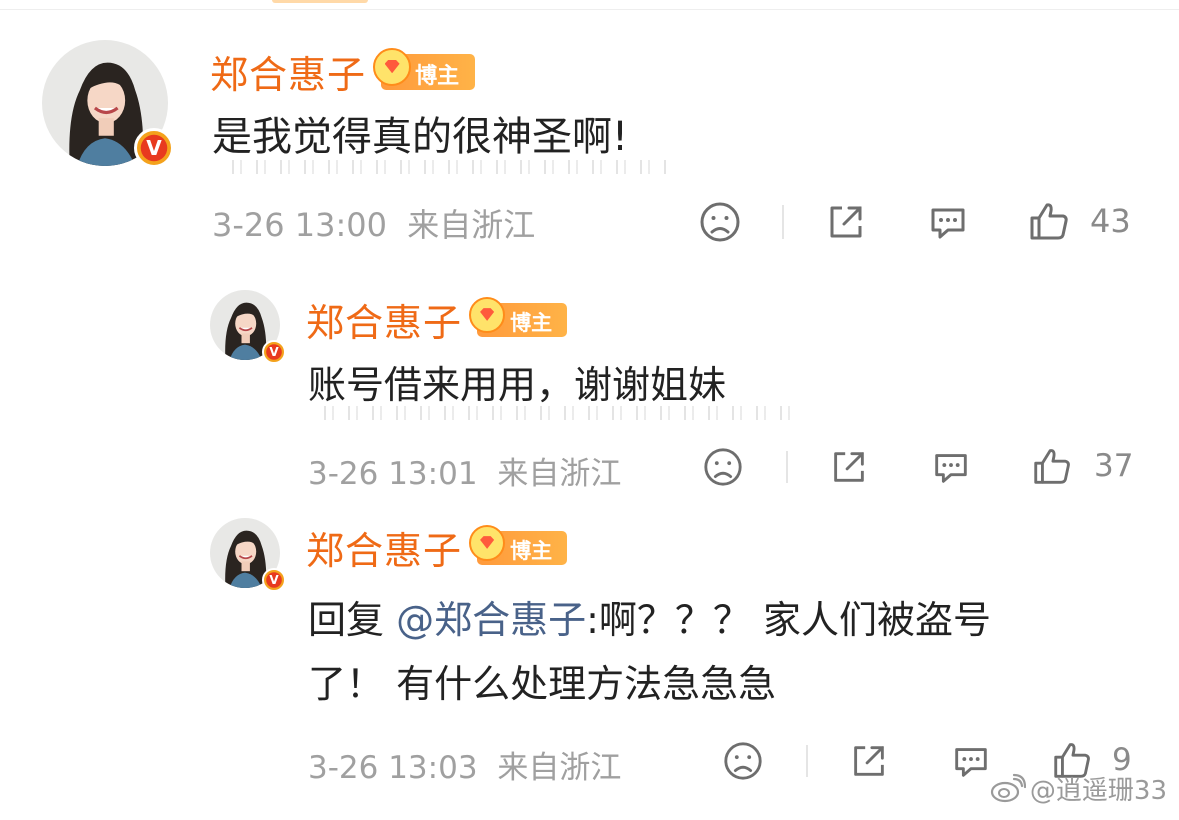 The image size is (1179, 820). Describe the element at coordinates (487, 542) in the screenshot. I see `gem-icon` at that location.